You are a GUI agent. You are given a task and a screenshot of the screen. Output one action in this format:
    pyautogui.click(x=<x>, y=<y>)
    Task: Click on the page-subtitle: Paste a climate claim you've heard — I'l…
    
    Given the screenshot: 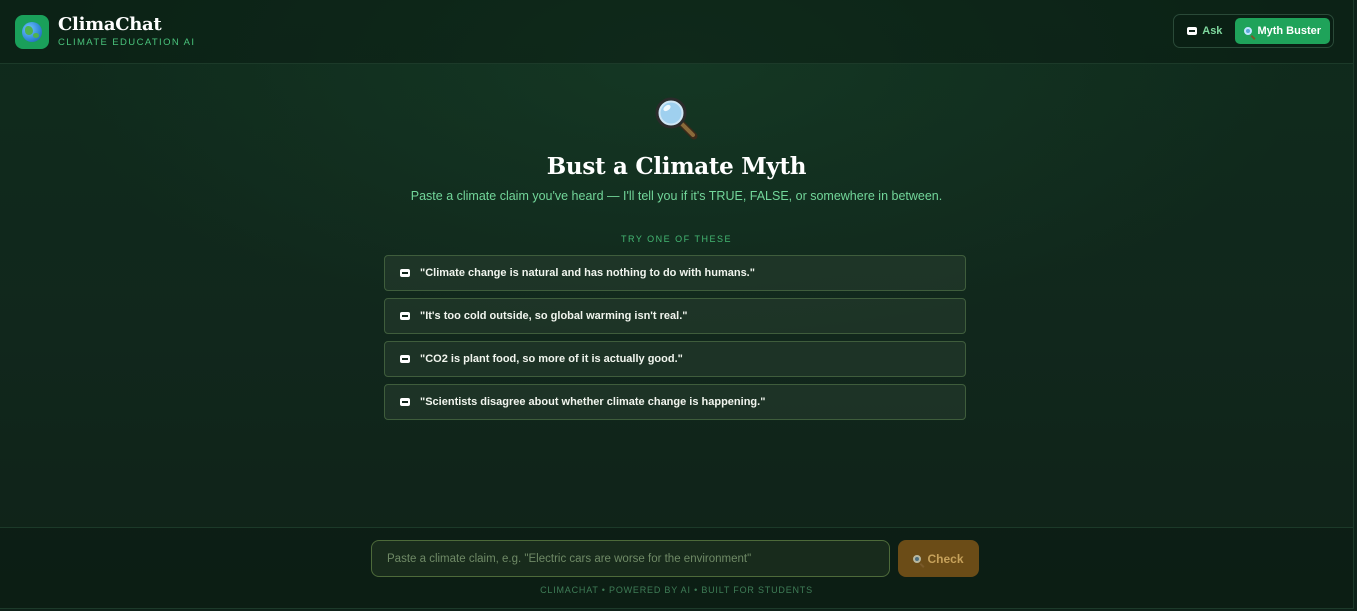 What is the action you would take?
    pyautogui.click(x=676, y=196)
    